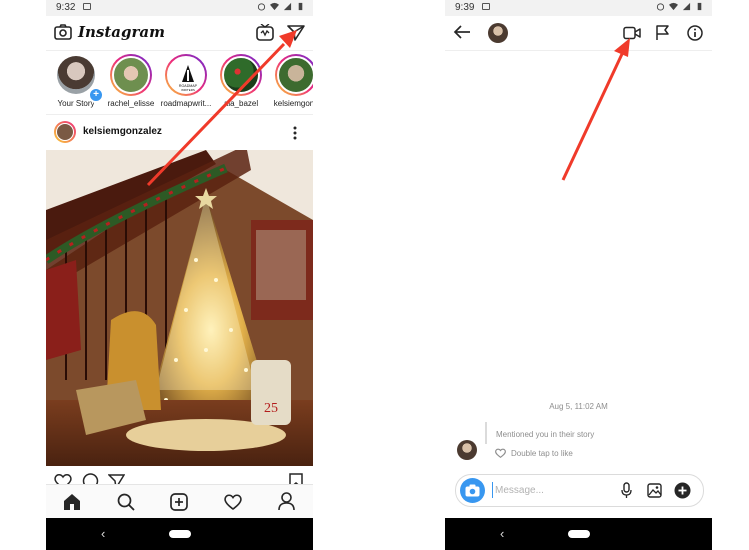 The width and height of the screenshot is (749, 550). I want to click on share-icon, so click(116, 478).